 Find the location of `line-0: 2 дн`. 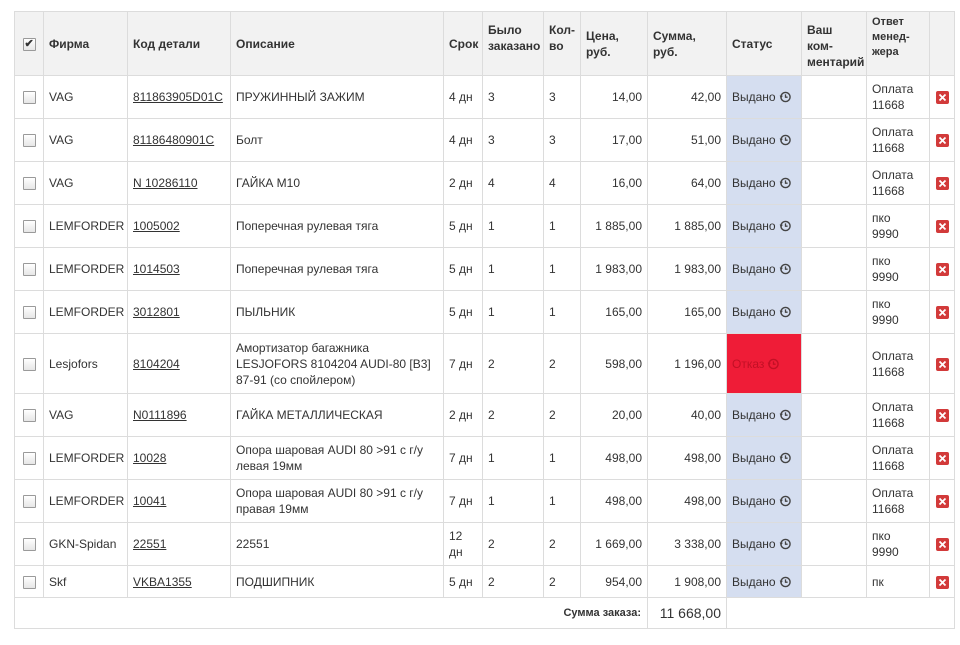

line-0: 2 дн is located at coordinates (461, 415).